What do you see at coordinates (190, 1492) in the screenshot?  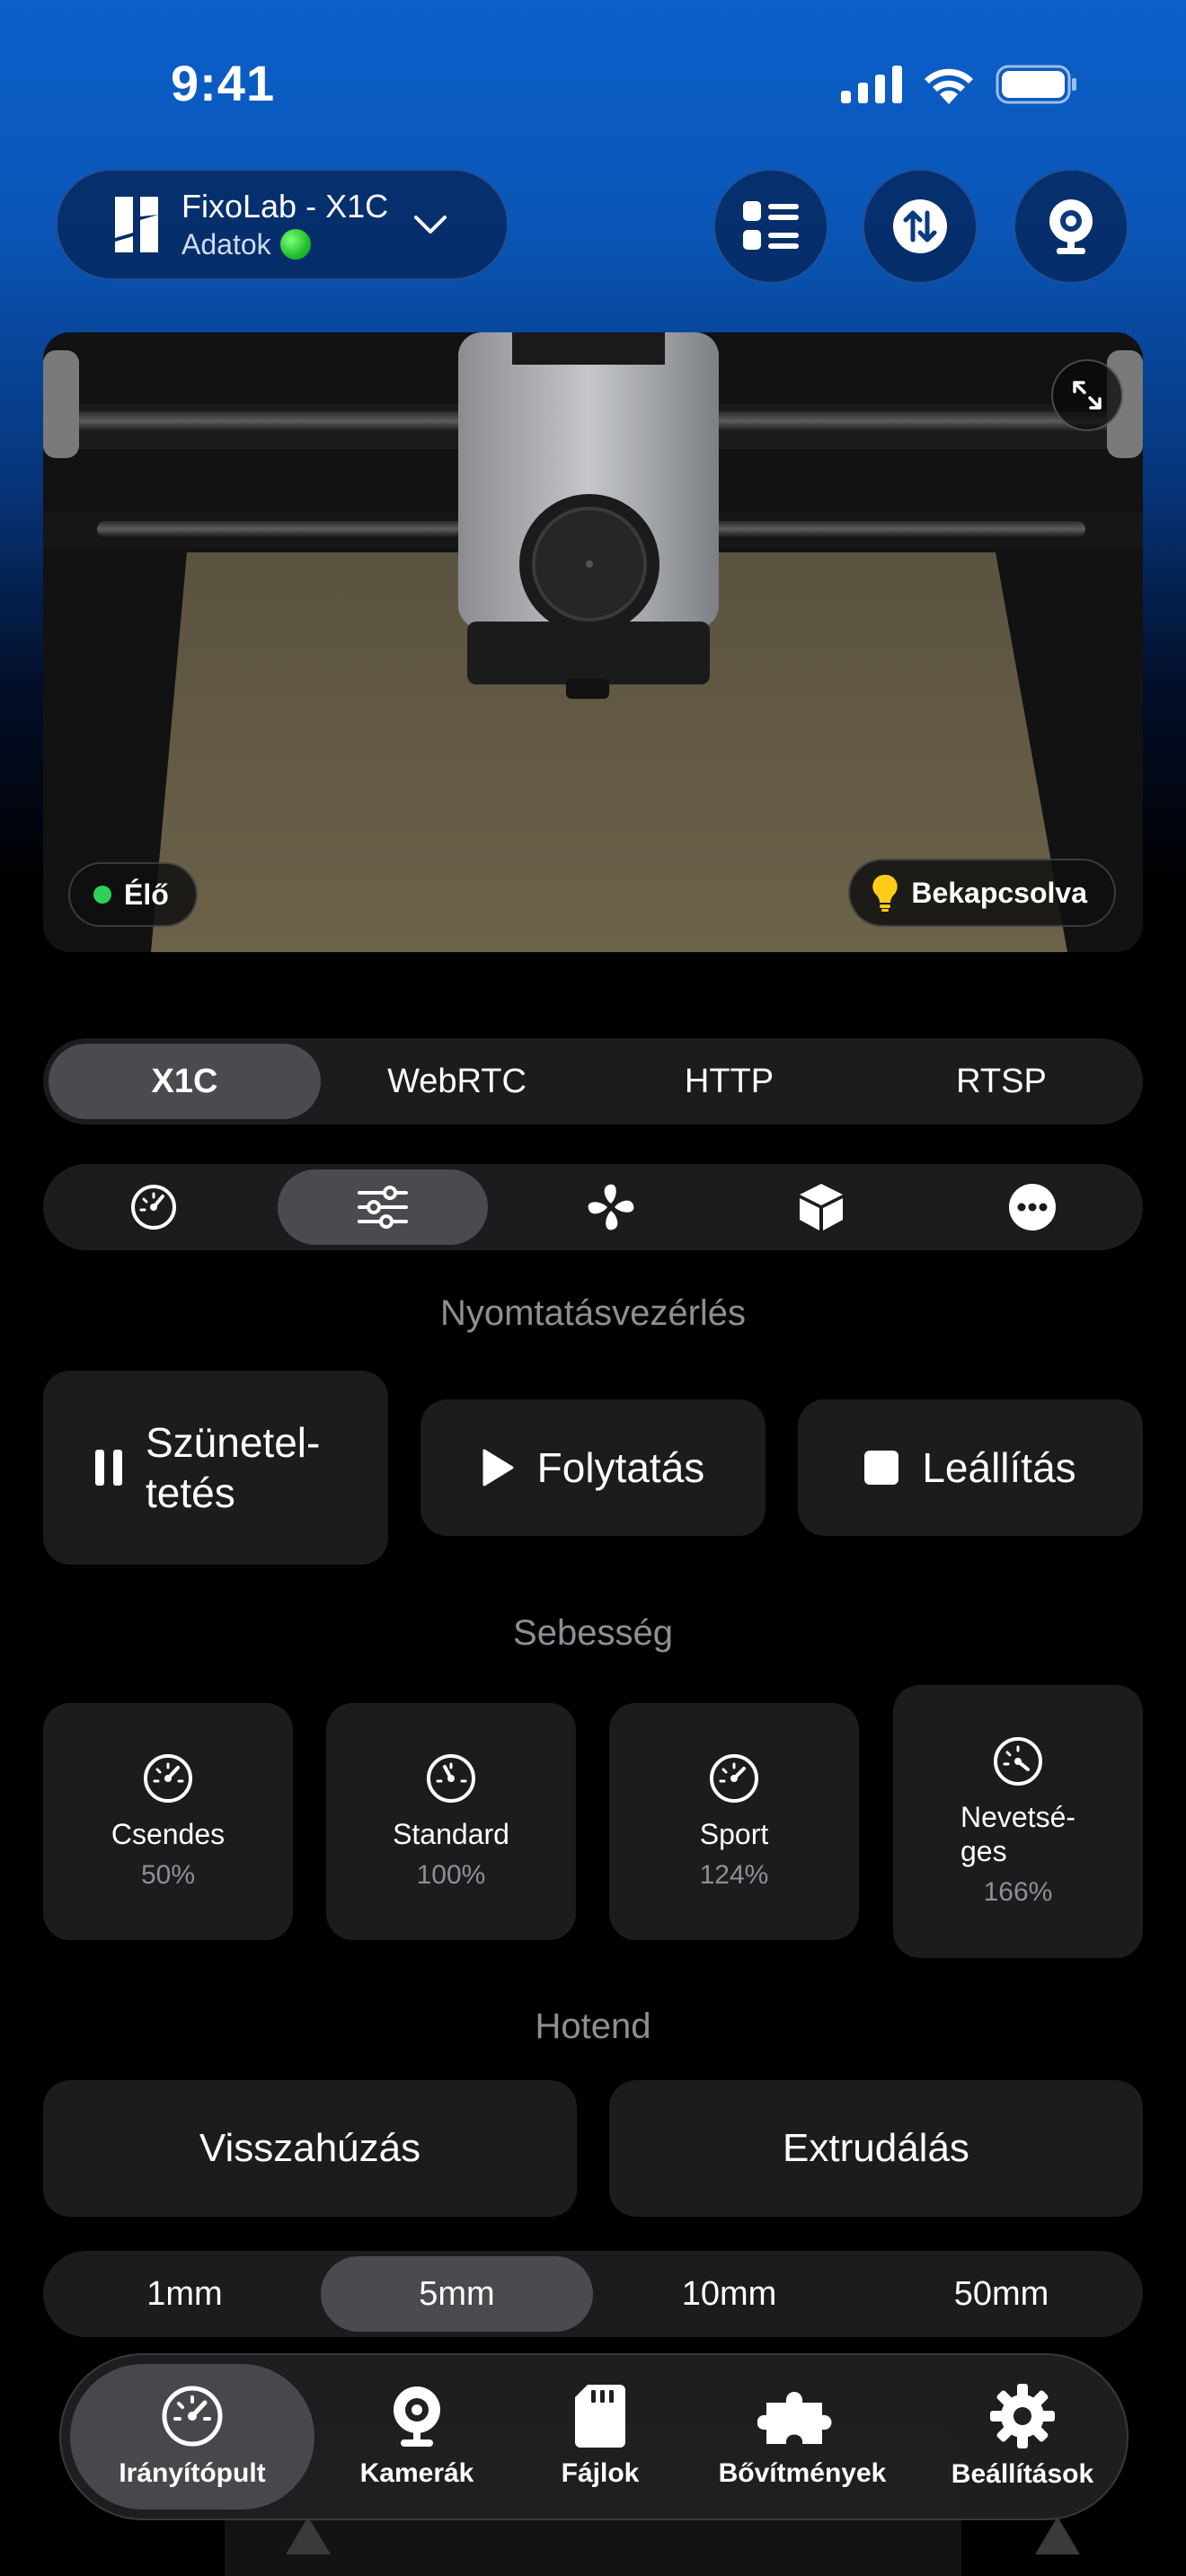 I see `pause-label-2: tetés` at bounding box center [190, 1492].